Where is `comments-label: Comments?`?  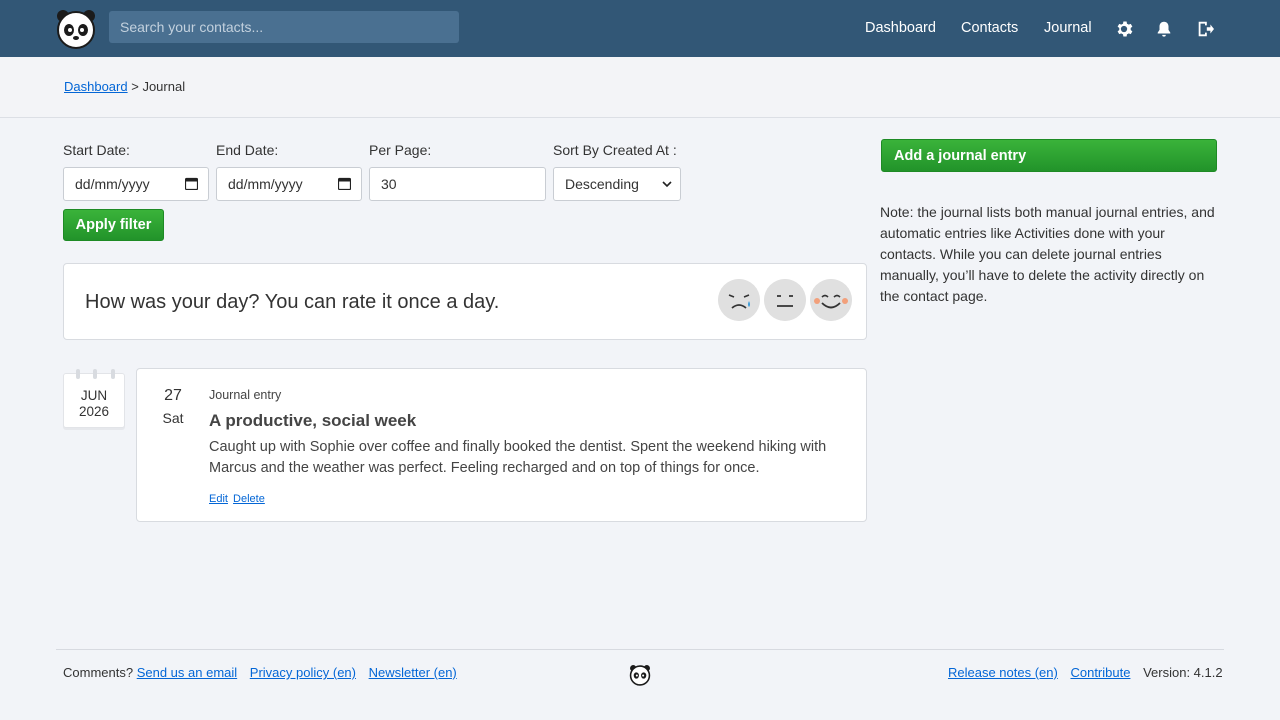 comments-label: Comments? is located at coordinates (98, 672).